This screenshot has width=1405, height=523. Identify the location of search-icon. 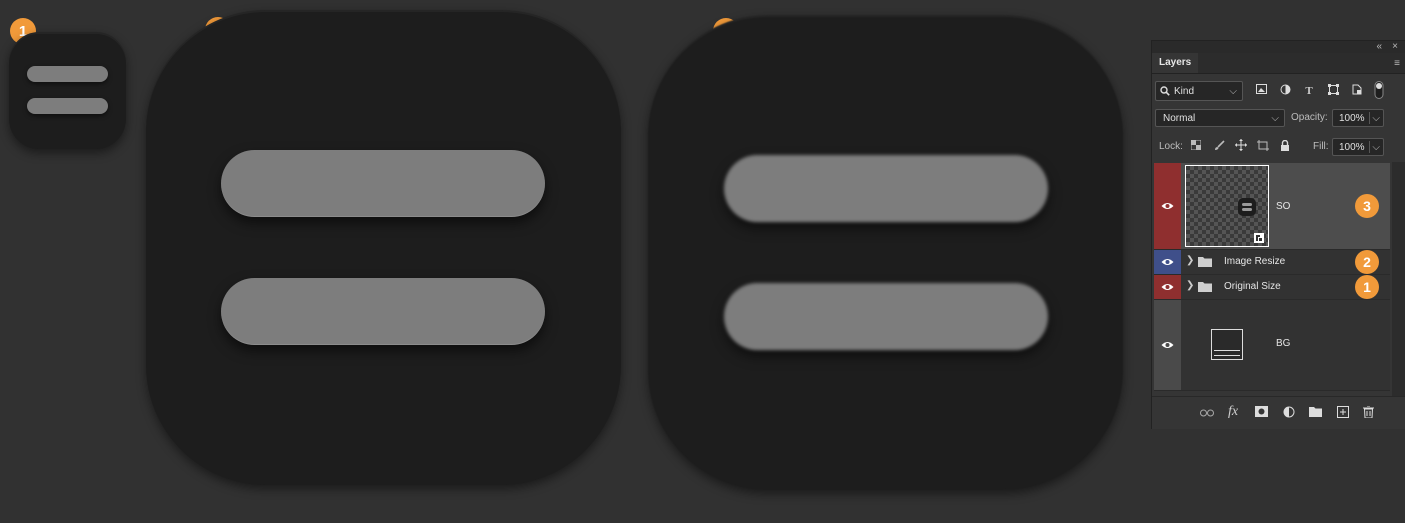
(1165, 92).